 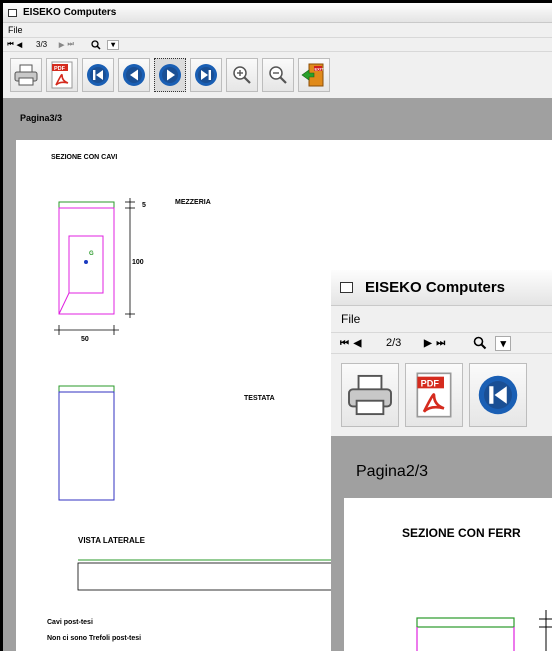 What do you see at coordinates (19, 45) in the screenshot?
I see `previous-page-button: ◀` at bounding box center [19, 45].